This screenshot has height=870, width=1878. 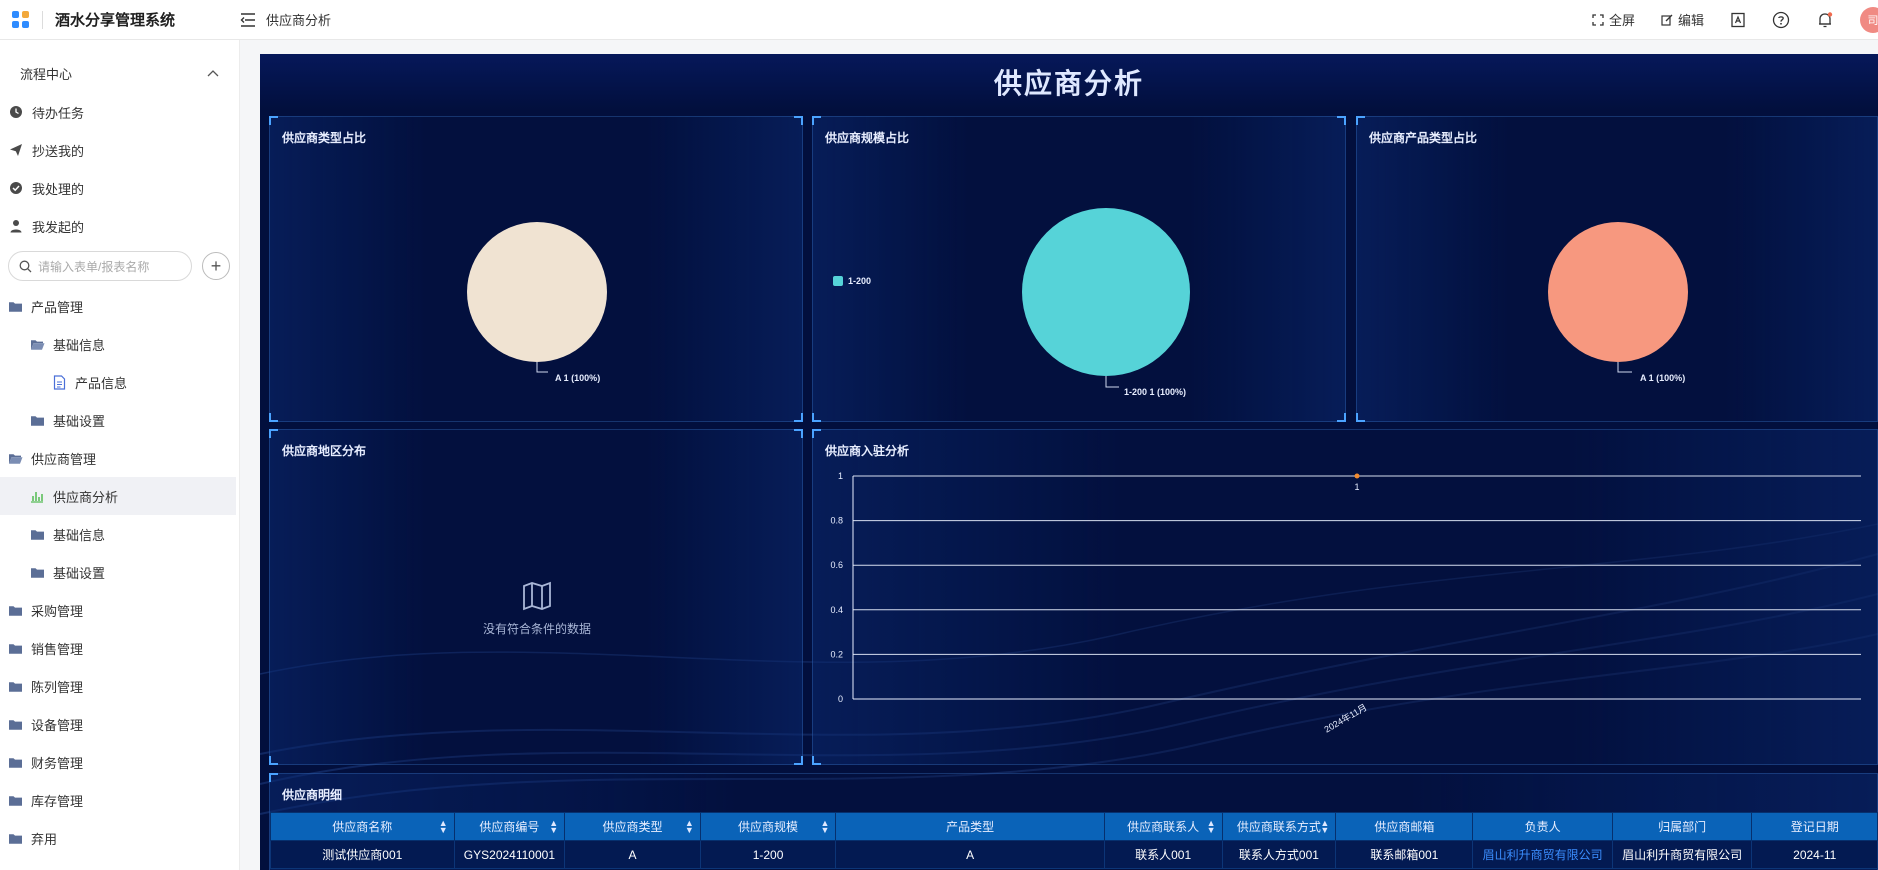 I want to click on column-header: 登记日期, so click(x=1814, y=826).